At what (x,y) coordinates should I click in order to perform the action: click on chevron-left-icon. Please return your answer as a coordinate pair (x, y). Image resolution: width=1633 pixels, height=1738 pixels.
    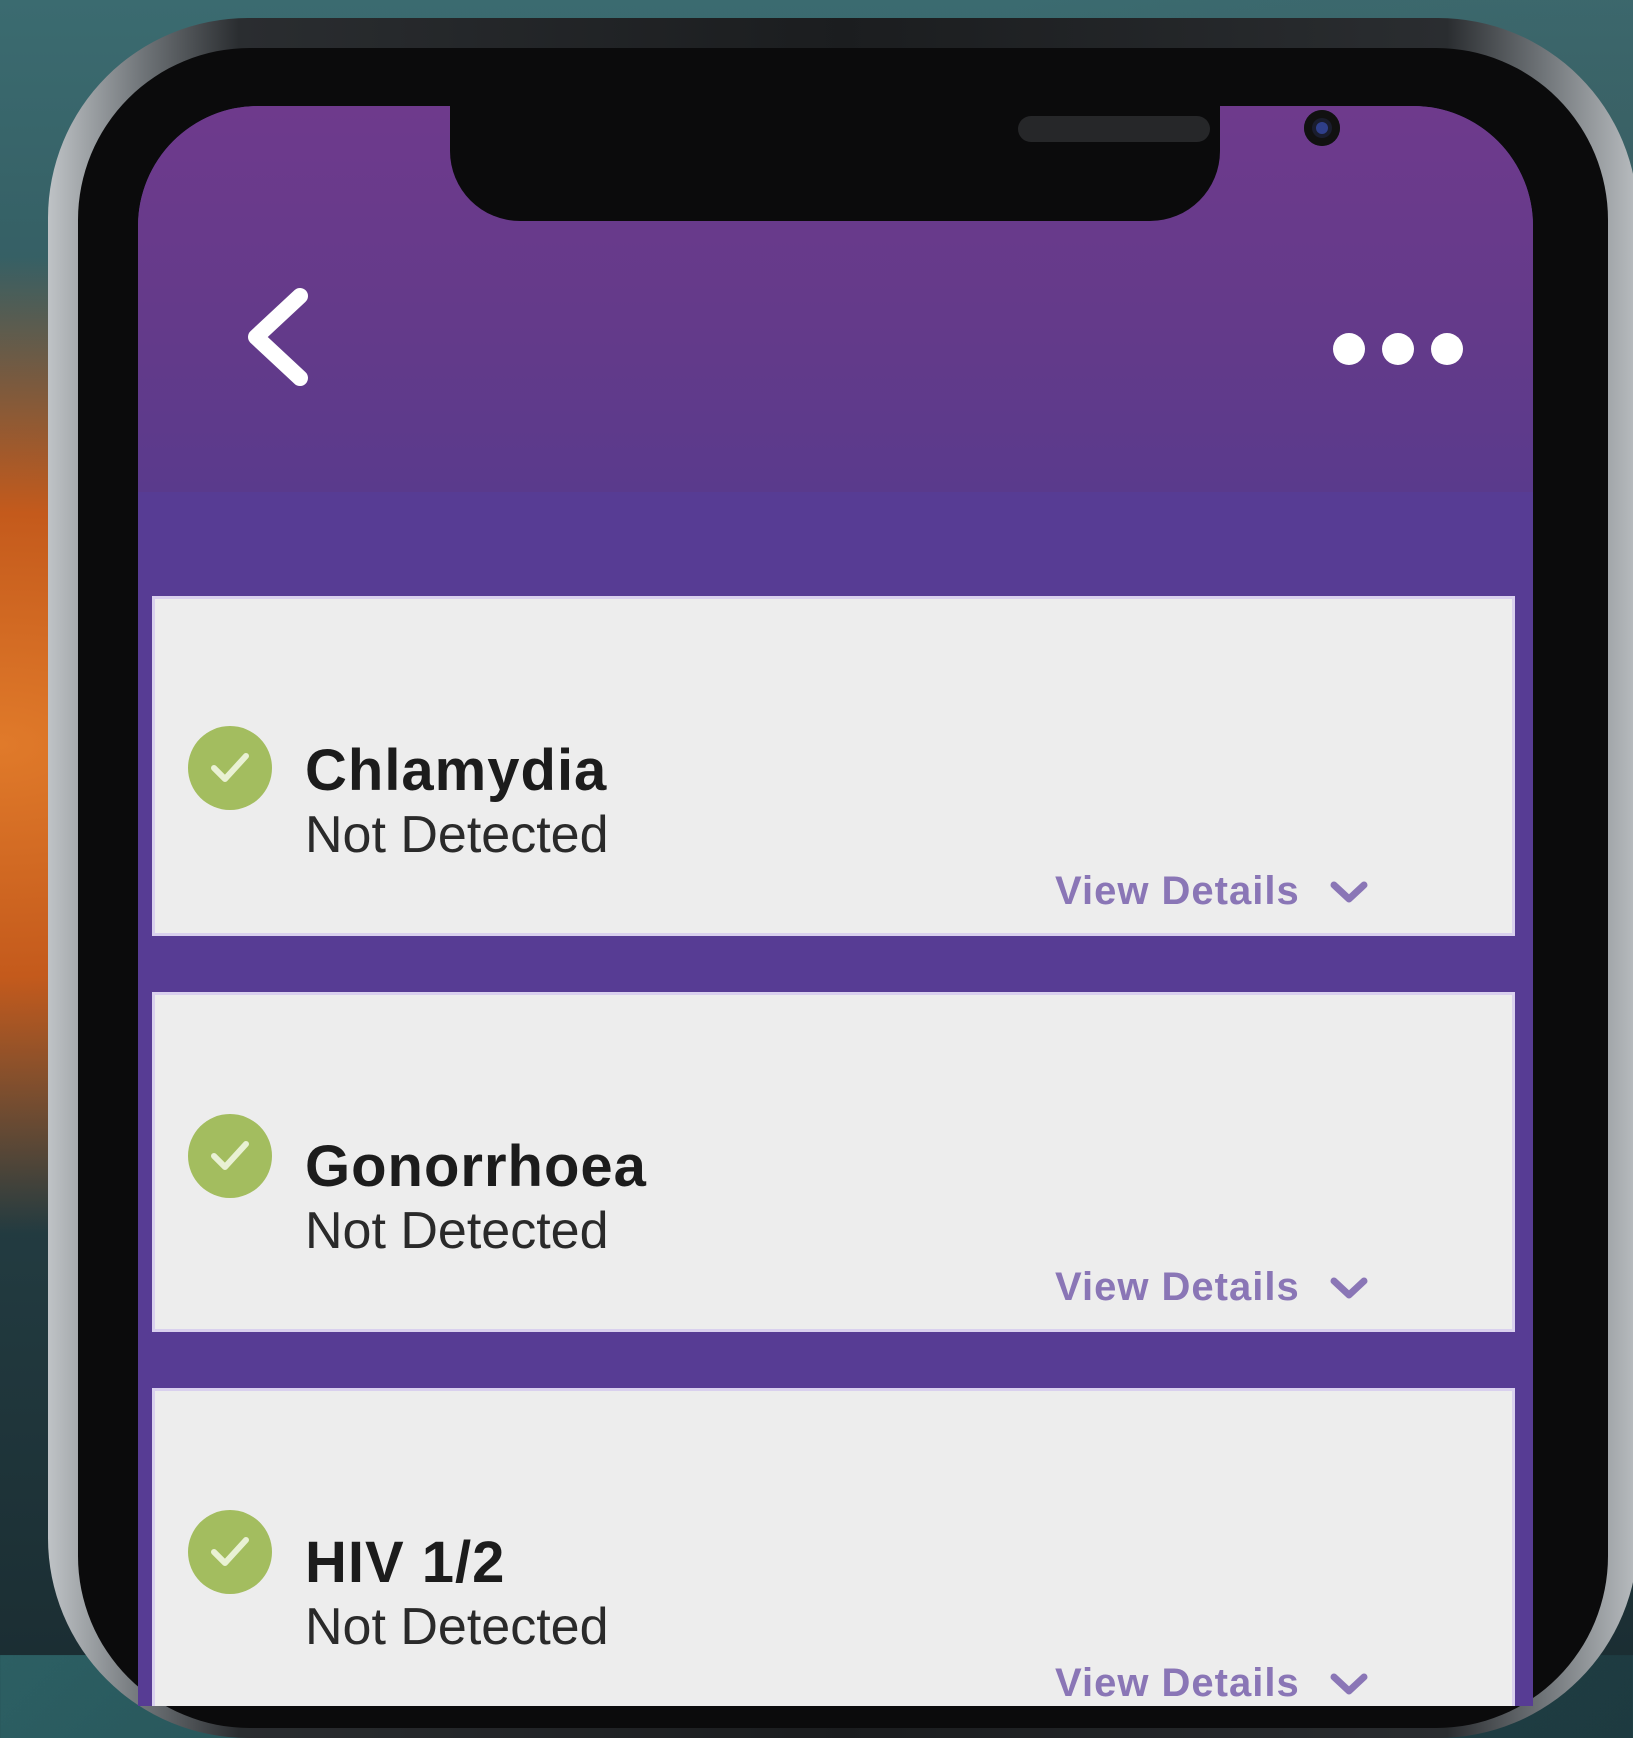
    Looking at the image, I should click on (278, 337).